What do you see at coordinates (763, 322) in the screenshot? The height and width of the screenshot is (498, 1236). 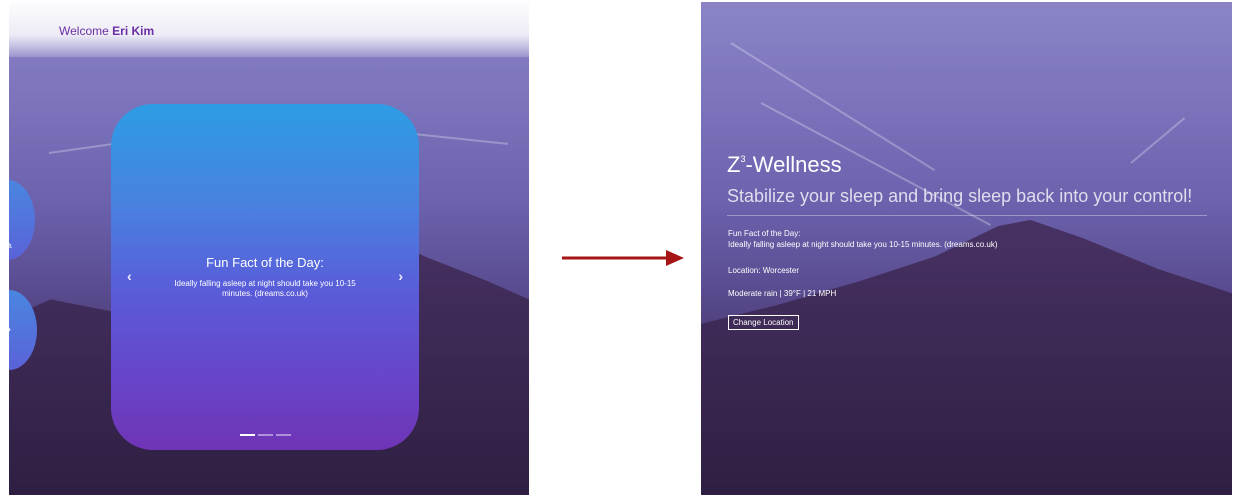 I see `change-location-button: Change Location` at bounding box center [763, 322].